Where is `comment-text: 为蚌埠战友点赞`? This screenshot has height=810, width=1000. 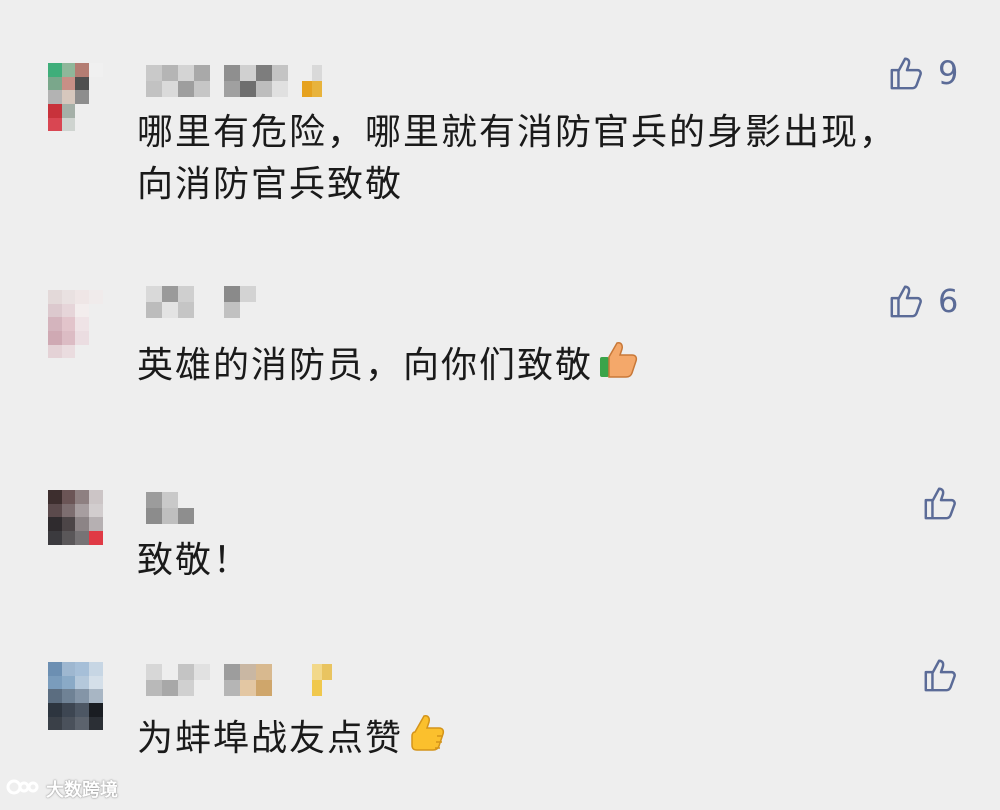 comment-text: 为蚌埠战友点赞 is located at coordinates (295, 736).